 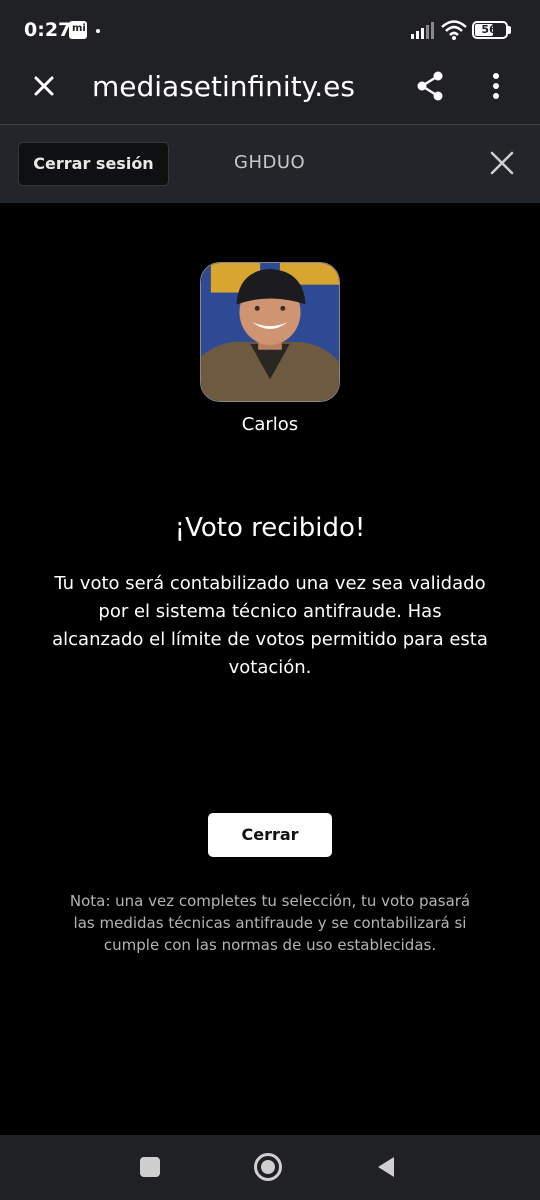 I want to click on battery-level: 56, so click(x=489, y=29).